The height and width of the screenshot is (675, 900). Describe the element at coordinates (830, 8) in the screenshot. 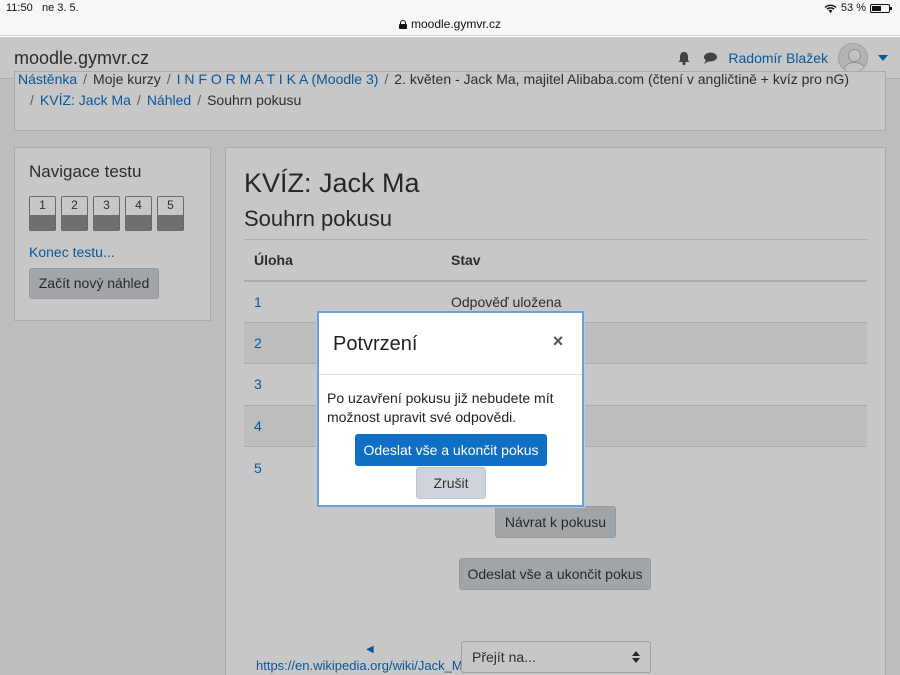

I see `wifi-icon` at that location.